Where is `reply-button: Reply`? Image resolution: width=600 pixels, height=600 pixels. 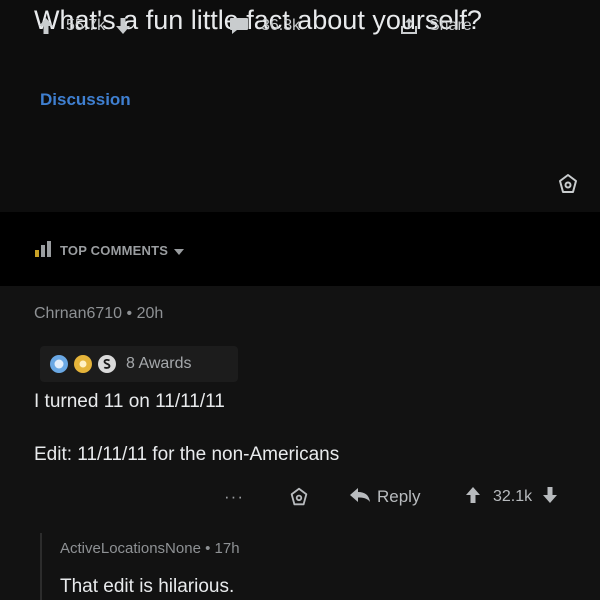 reply-button: Reply is located at coordinates (384, 497).